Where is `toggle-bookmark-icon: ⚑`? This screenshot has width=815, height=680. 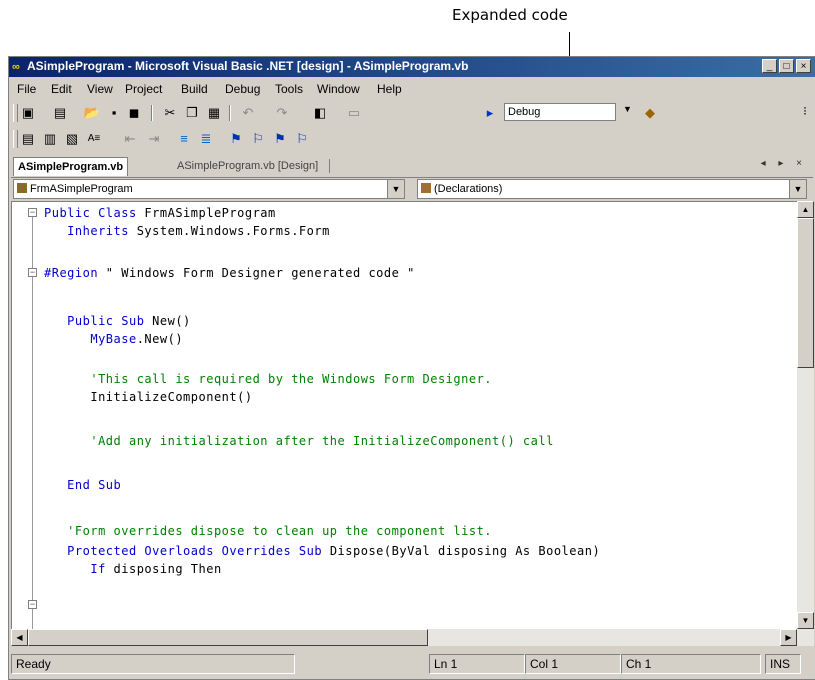
toggle-bookmark-icon: ⚑ is located at coordinates (236, 139).